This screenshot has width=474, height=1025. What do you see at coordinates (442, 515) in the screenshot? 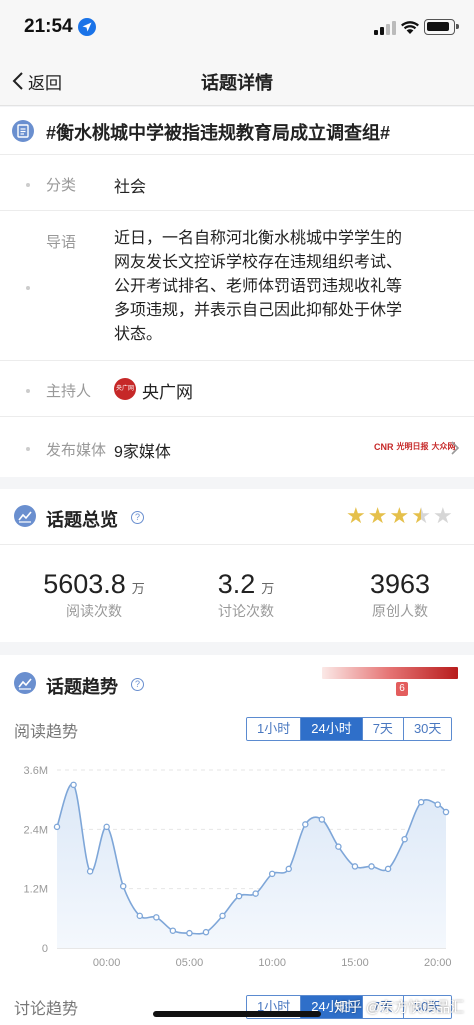
I see `star-empty-icon: ★` at bounding box center [442, 515].